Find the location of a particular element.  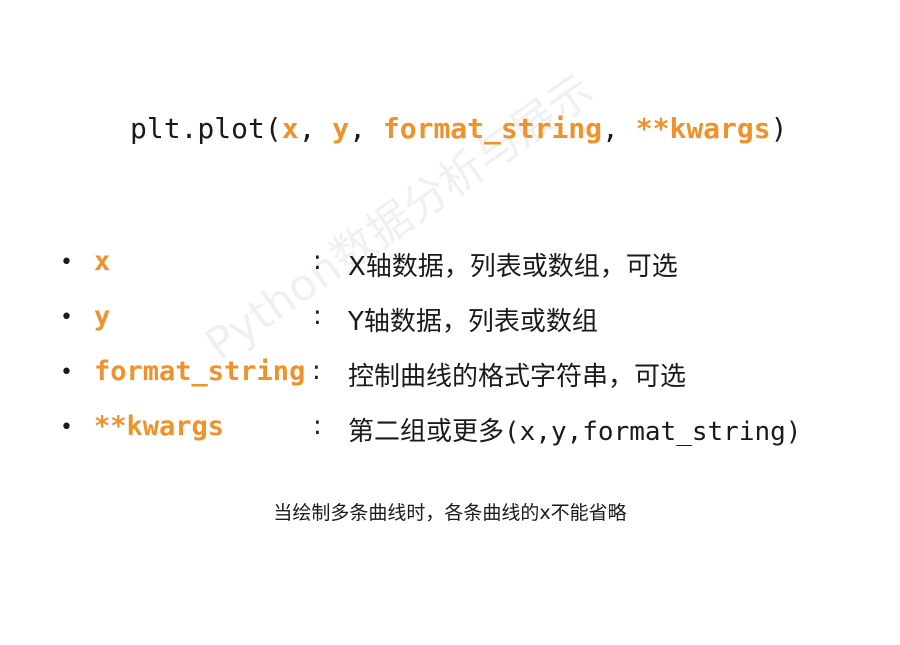

desc-code: (x,y,format_string) is located at coordinates (653, 432).